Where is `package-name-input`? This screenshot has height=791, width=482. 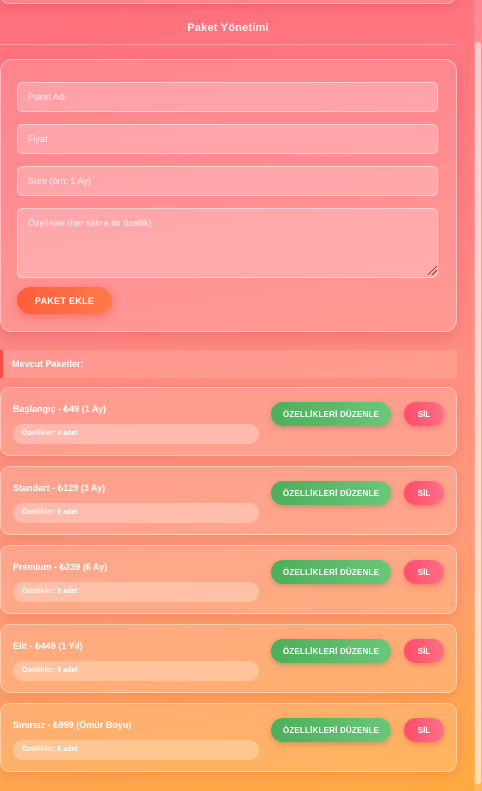 package-name-input is located at coordinates (227, 97).